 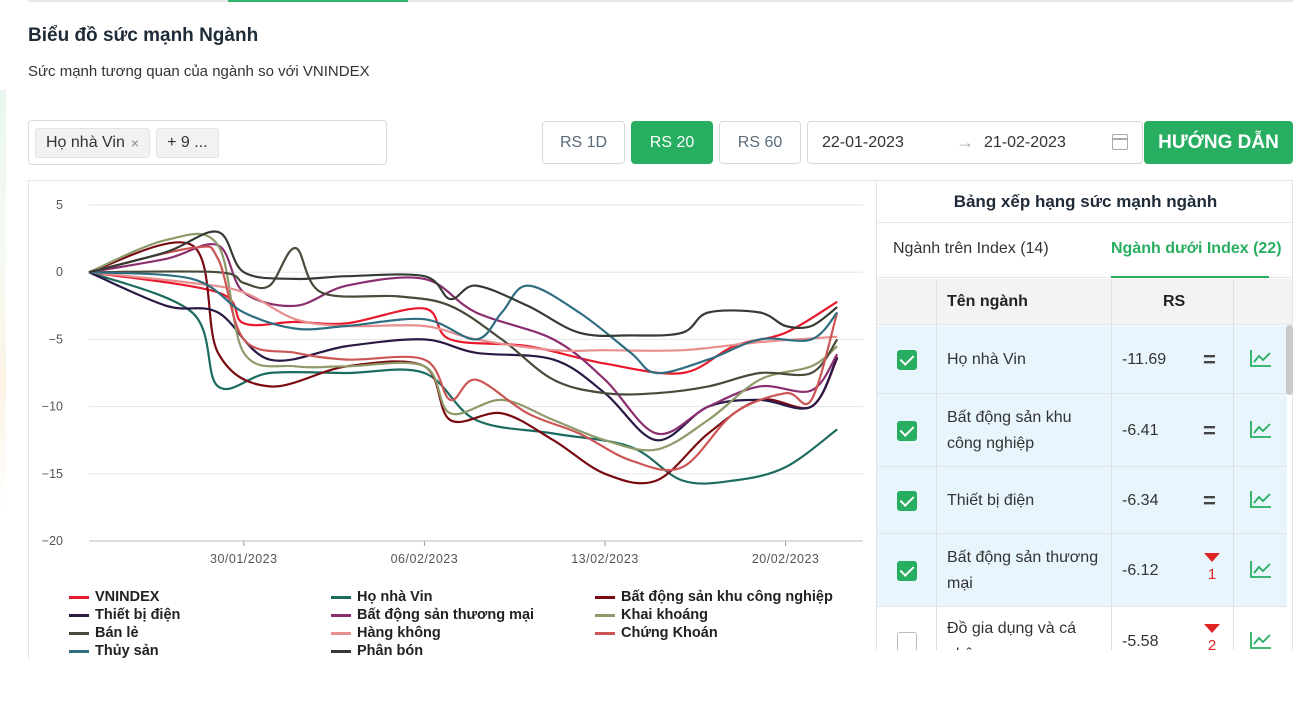 I want to click on rs-20-button: RS 20, so click(x=672, y=142).